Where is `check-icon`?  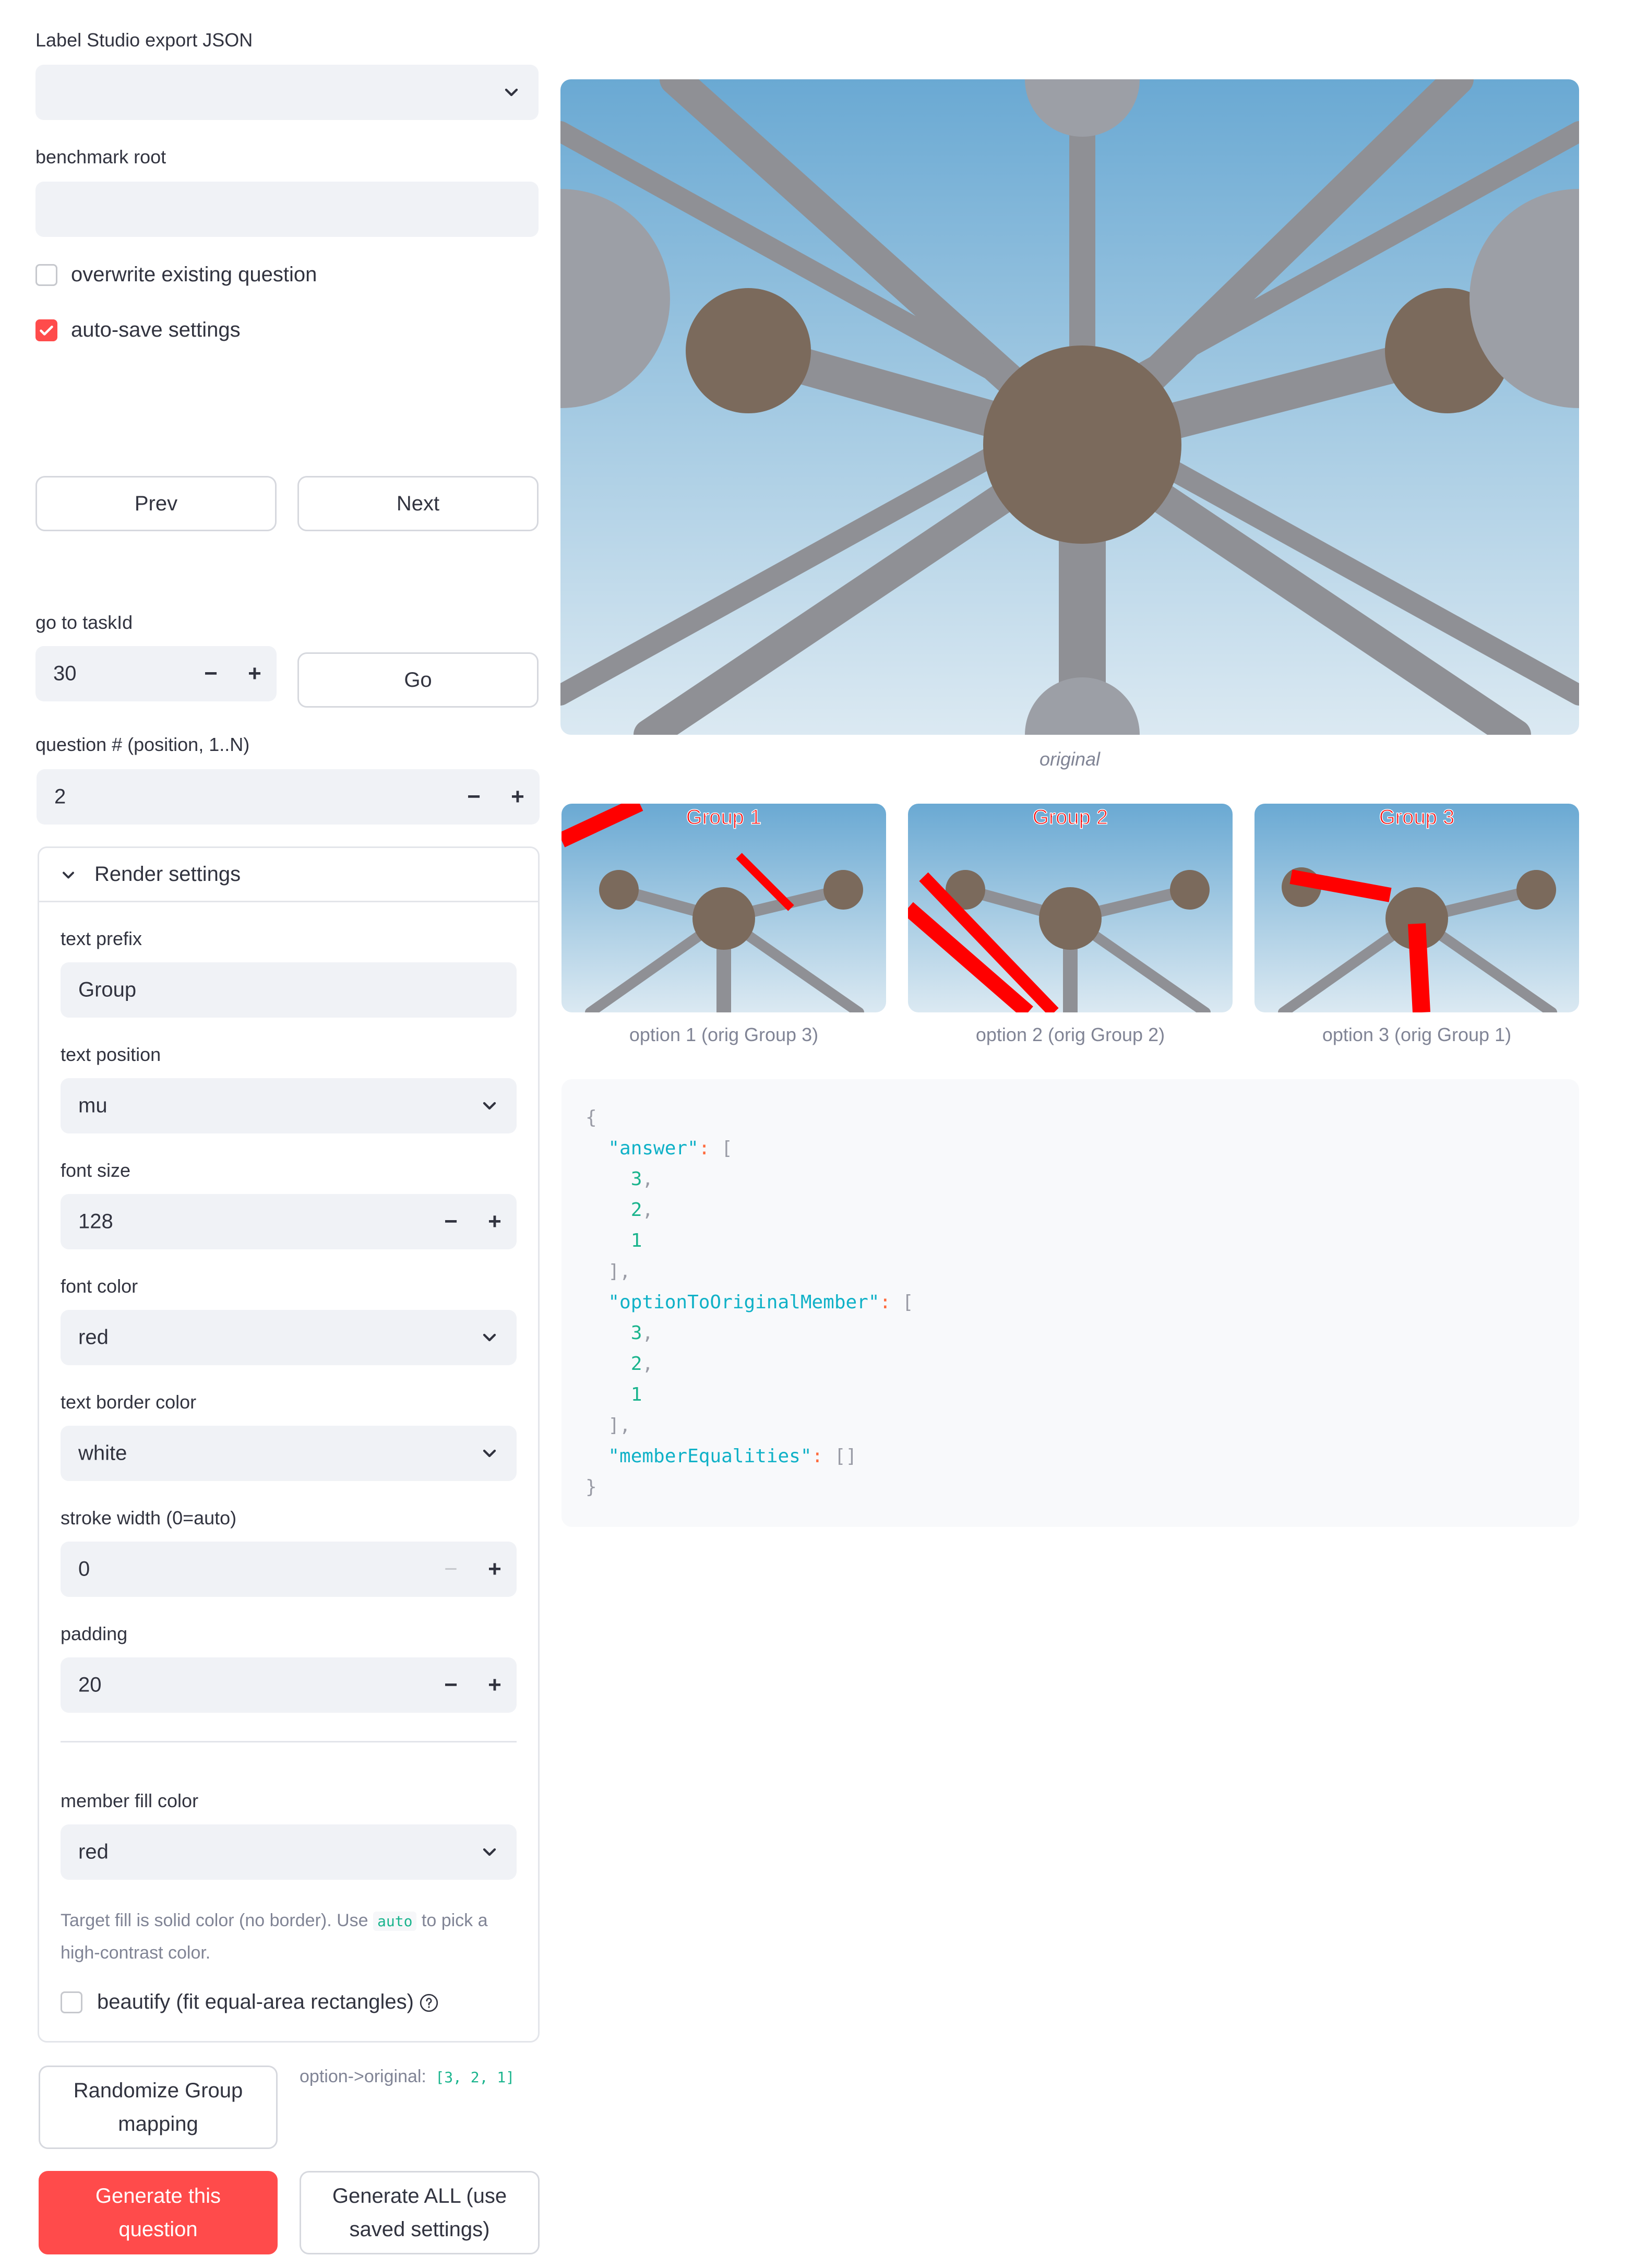
check-icon is located at coordinates (46, 331).